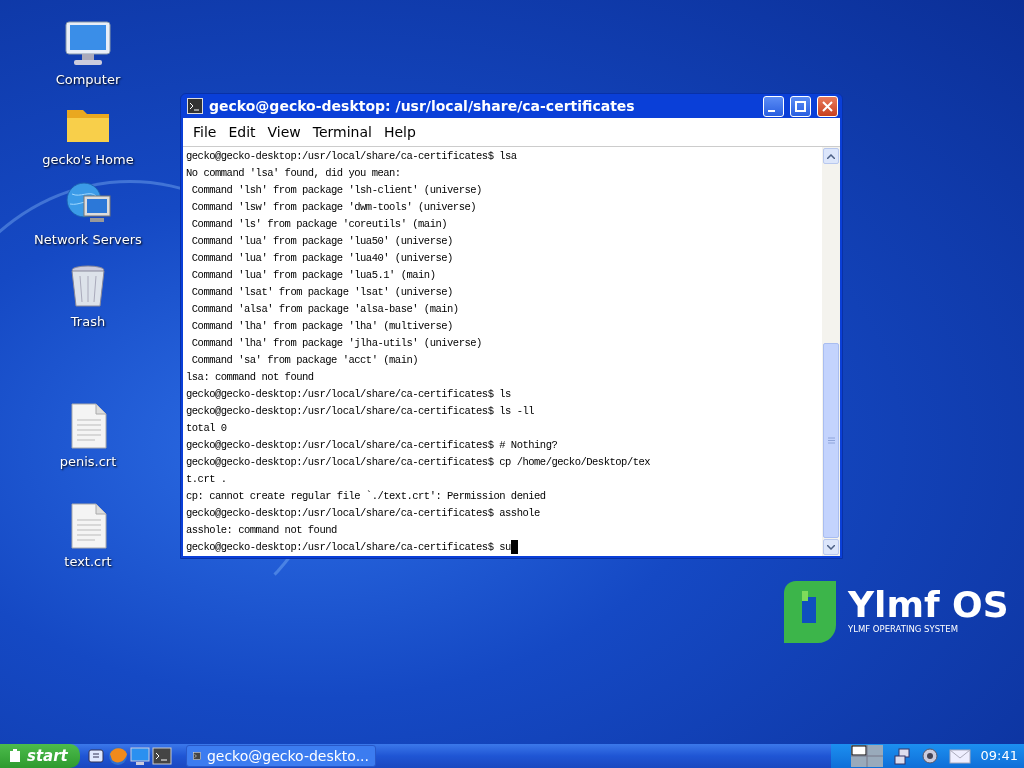 The image size is (1024, 768). I want to click on menu-item: View, so click(284, 132).